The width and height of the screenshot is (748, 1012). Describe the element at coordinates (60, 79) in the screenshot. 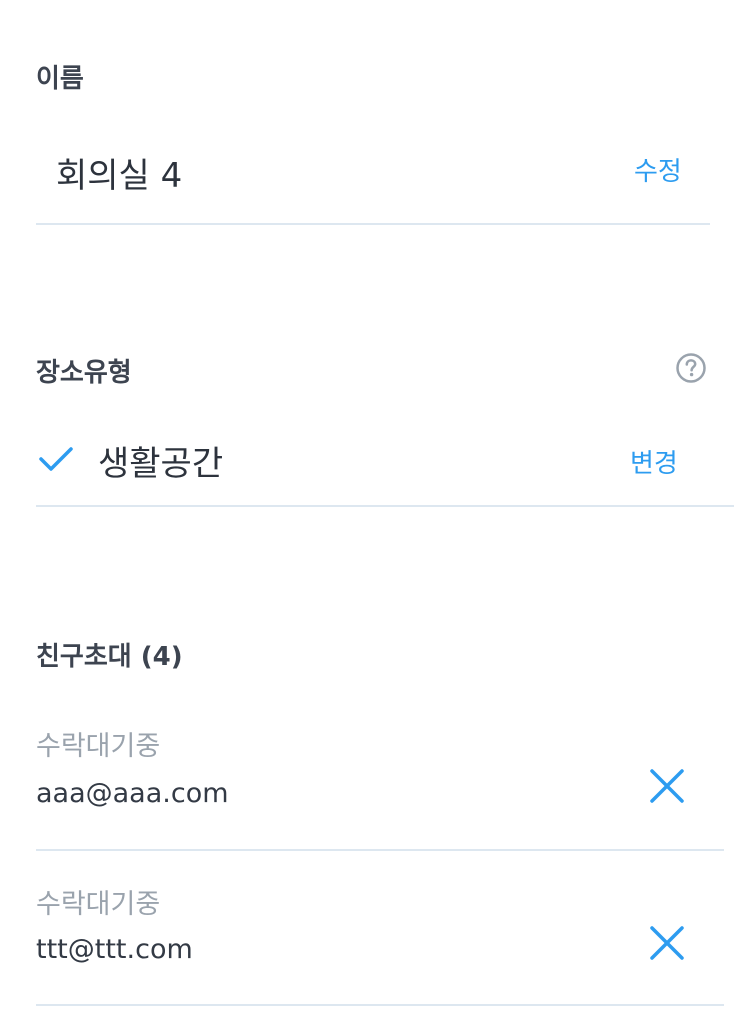

I see `name-section-label: 이름` at that location.